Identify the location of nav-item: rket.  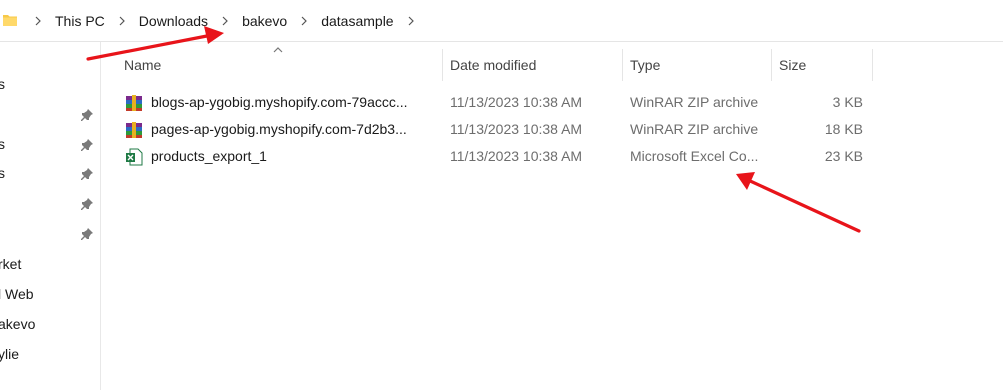
(10, 264).